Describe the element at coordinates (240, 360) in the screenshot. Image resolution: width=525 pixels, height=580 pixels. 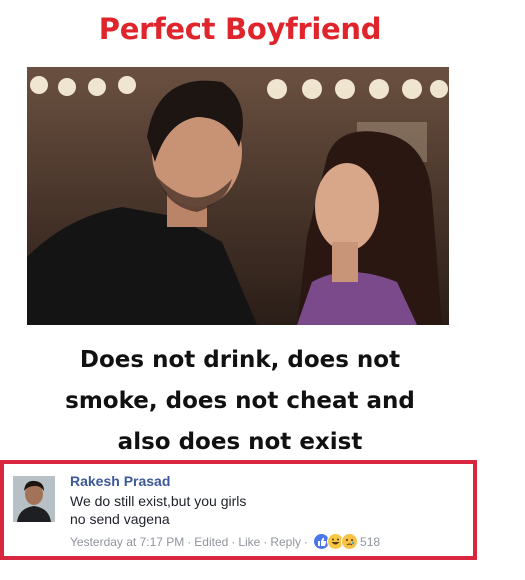
I see `caption-line: Does not drink, does not` at that location.